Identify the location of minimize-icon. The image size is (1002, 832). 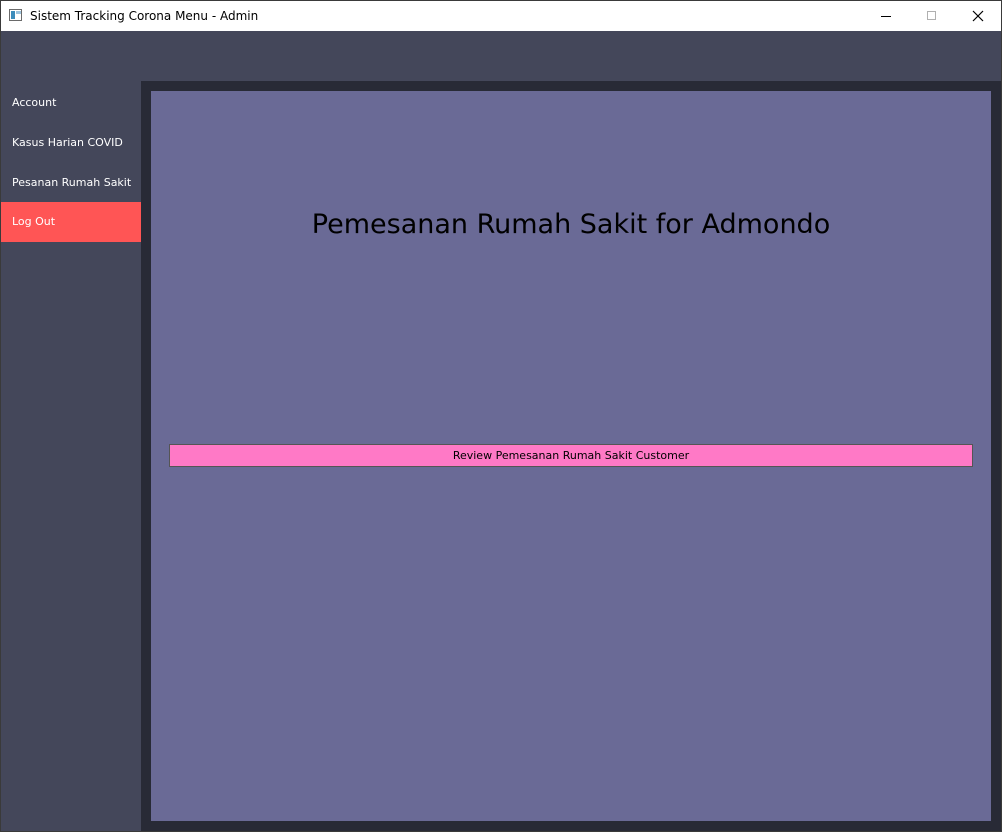
(886, 16).